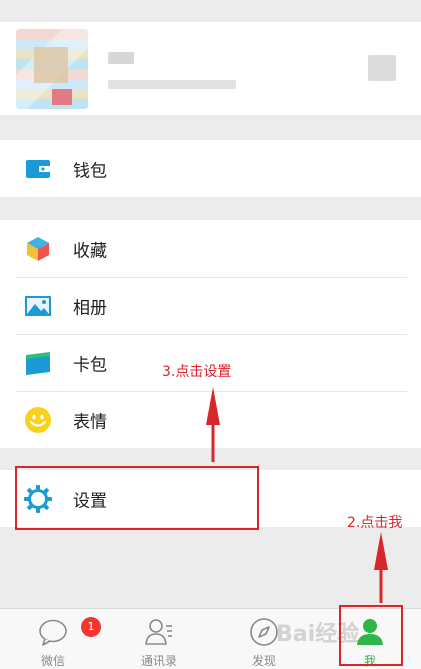  Describe the element at coordinates (90, 171) in the screenshot. I see `menu-item-label: 钱包` at that location.